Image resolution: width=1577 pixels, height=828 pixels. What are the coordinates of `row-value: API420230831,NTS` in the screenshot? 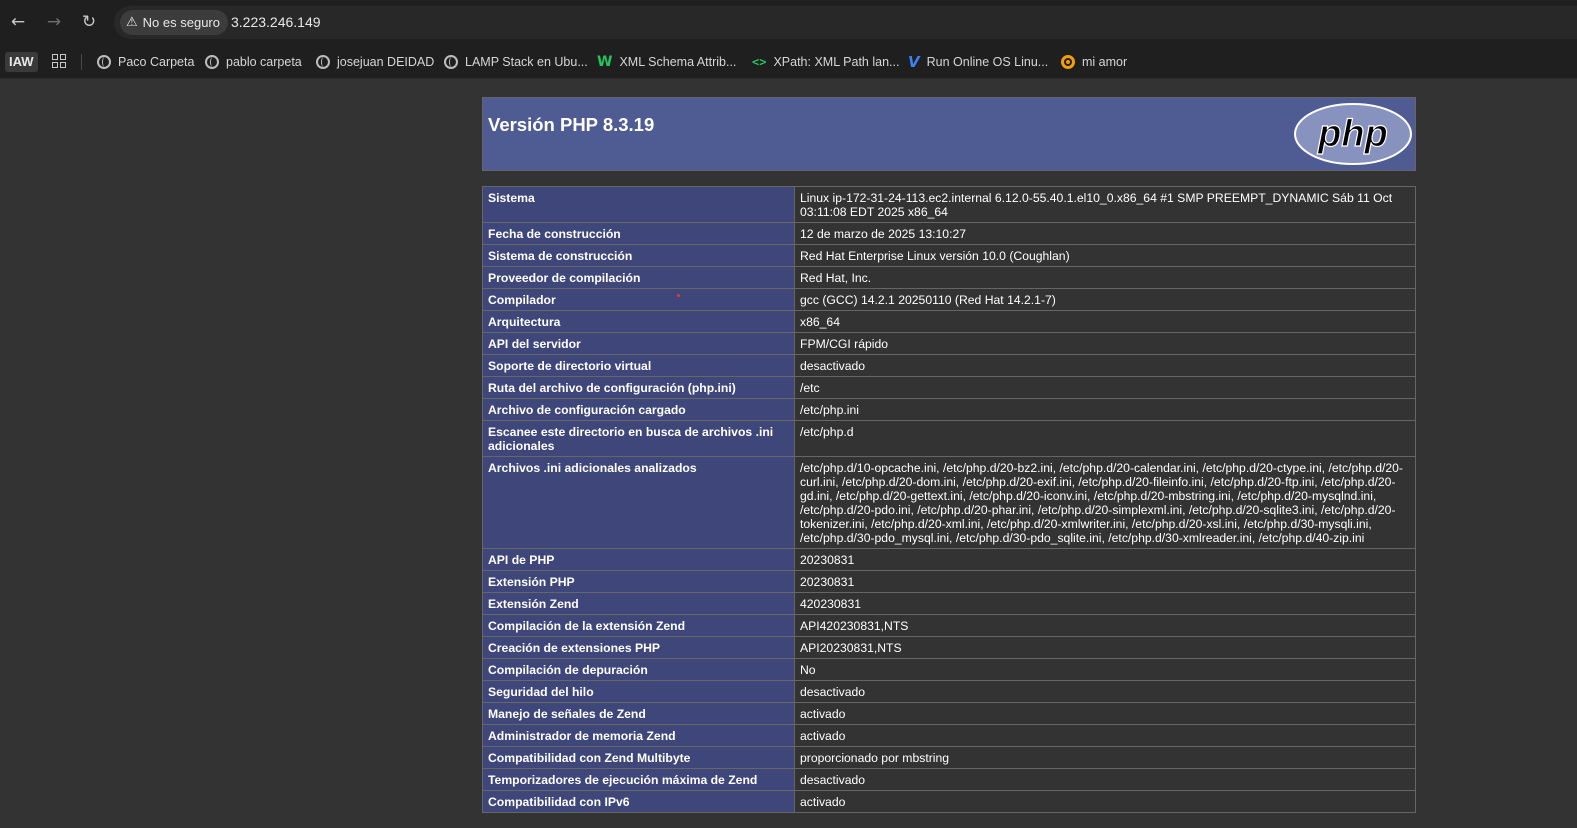 It's located at (1105, 625).